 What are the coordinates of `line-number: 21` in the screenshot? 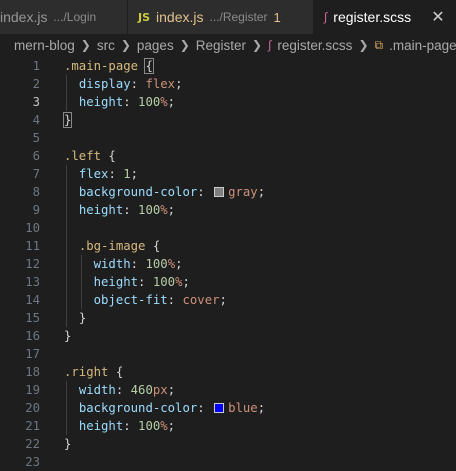 It's located at (32, 426).